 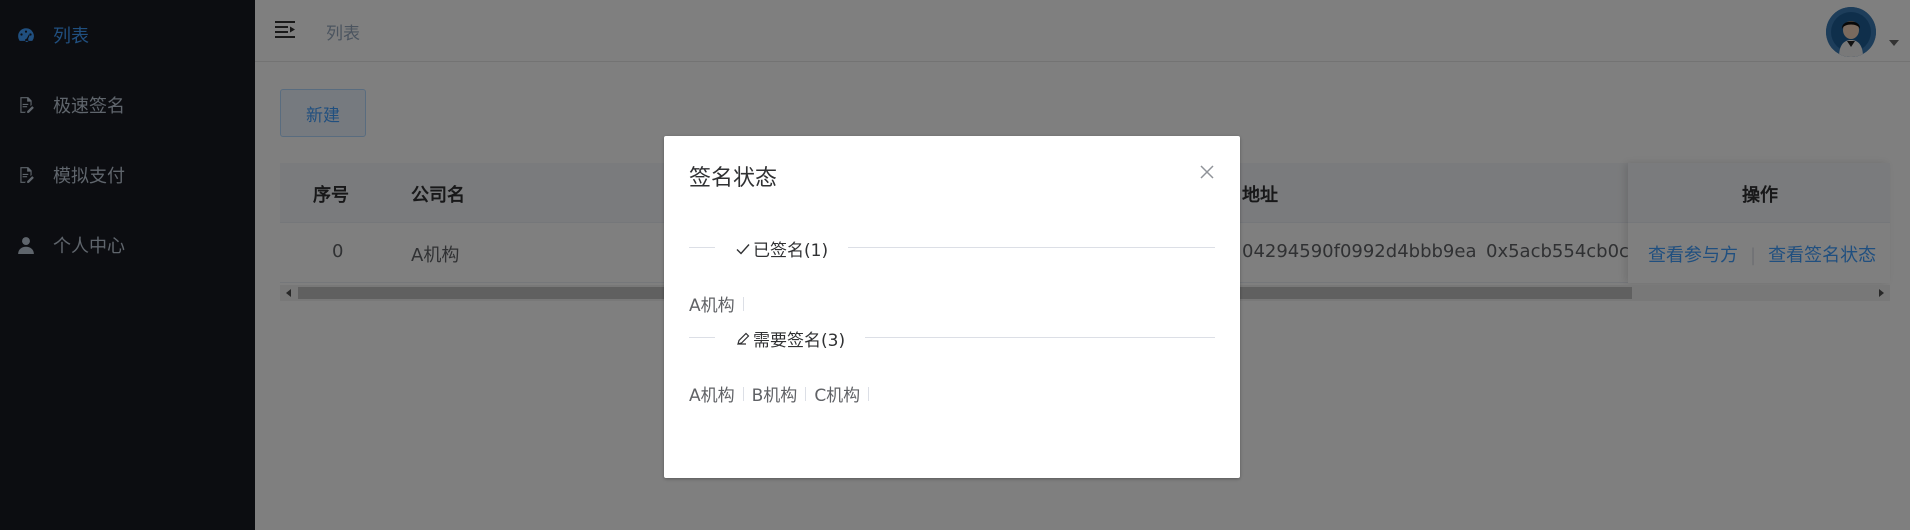 What do you see at coordinates (743, 249) in the screenshot?
I see `check-icon` at bounding box center [743, 249].